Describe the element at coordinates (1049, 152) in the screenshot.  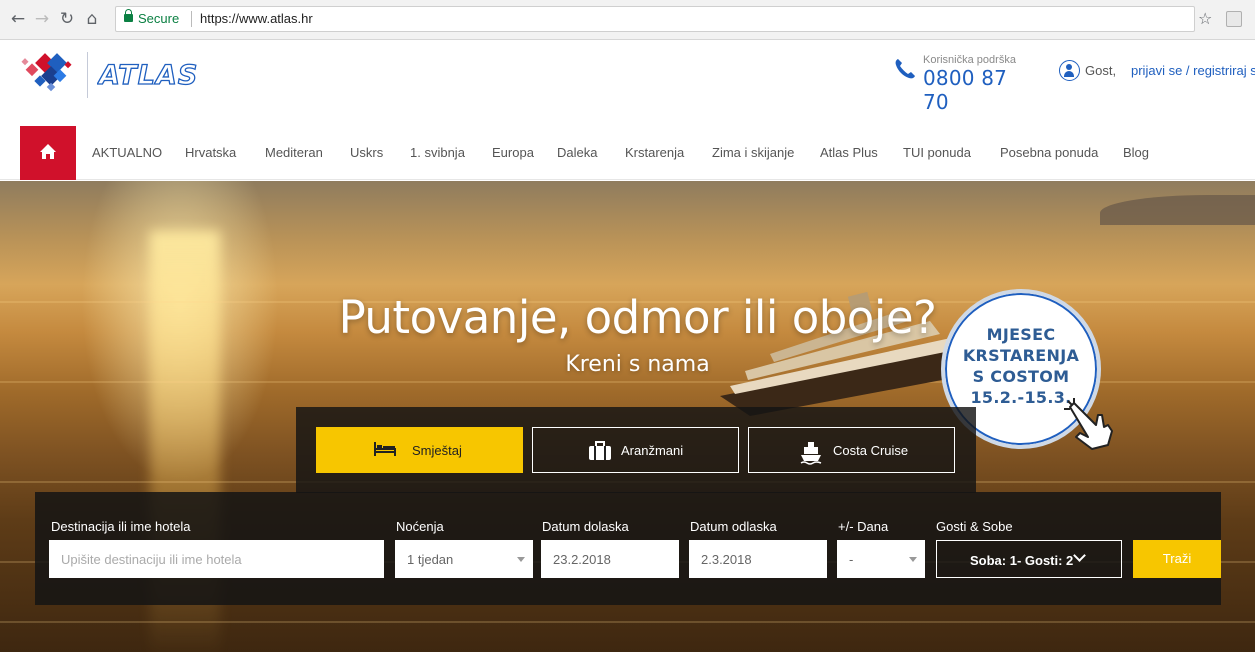
I see `nav-item-posebna-ponuda: Posebna ponuda` at that location.